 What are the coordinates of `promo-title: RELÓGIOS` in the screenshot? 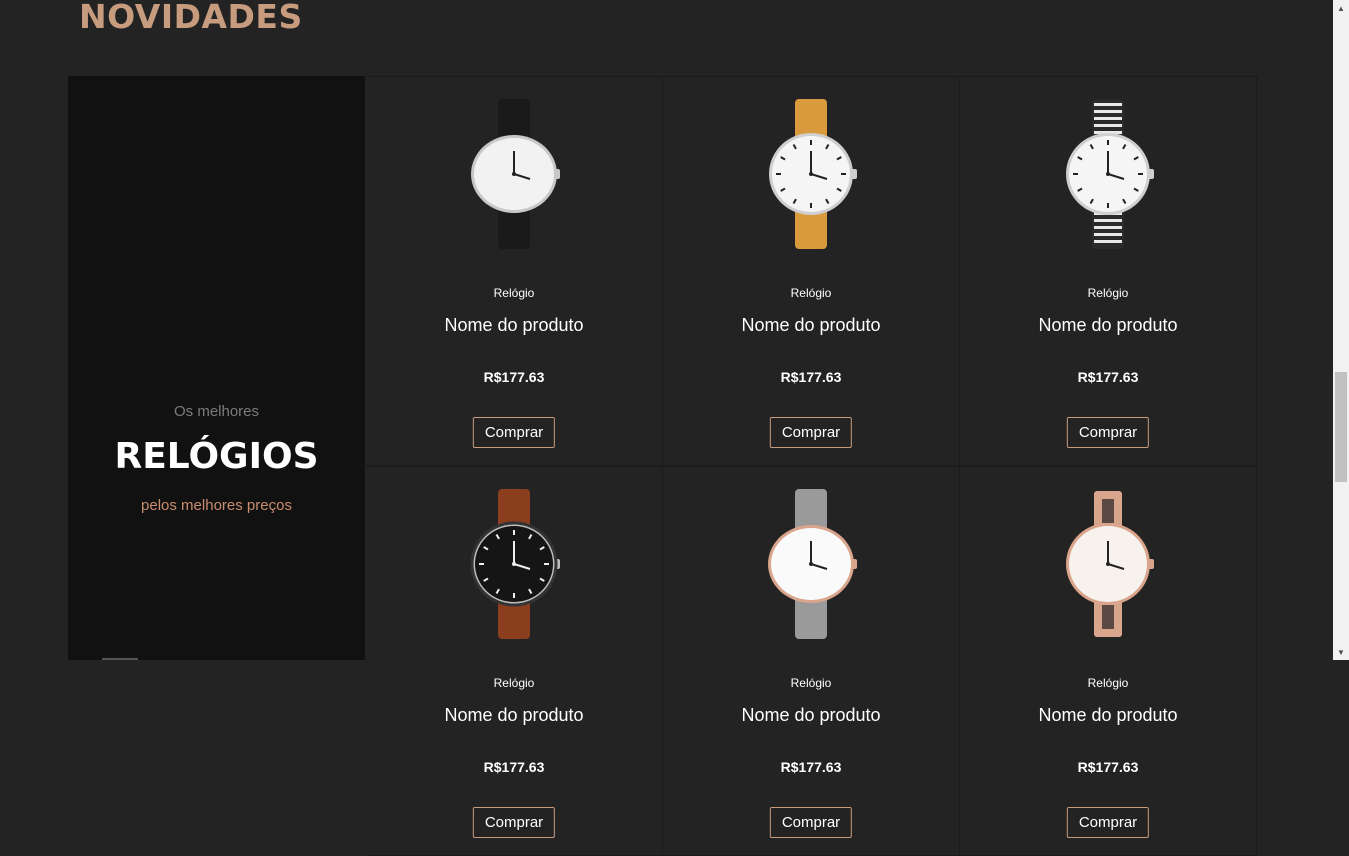 It's located at (216, 456).